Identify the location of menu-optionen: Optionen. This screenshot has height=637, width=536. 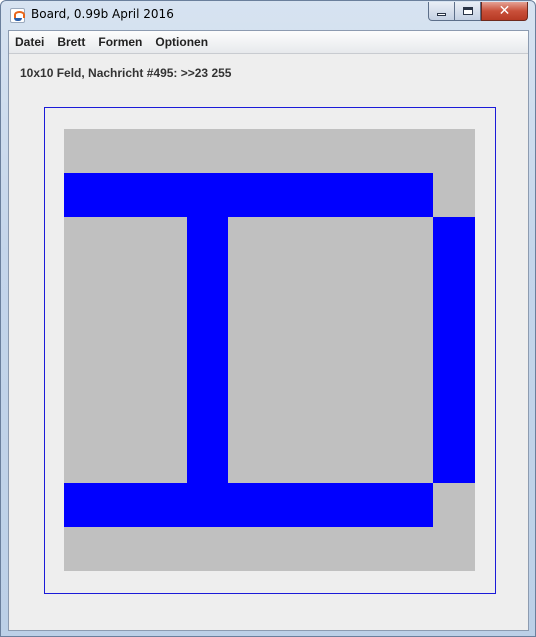
(181, 42).